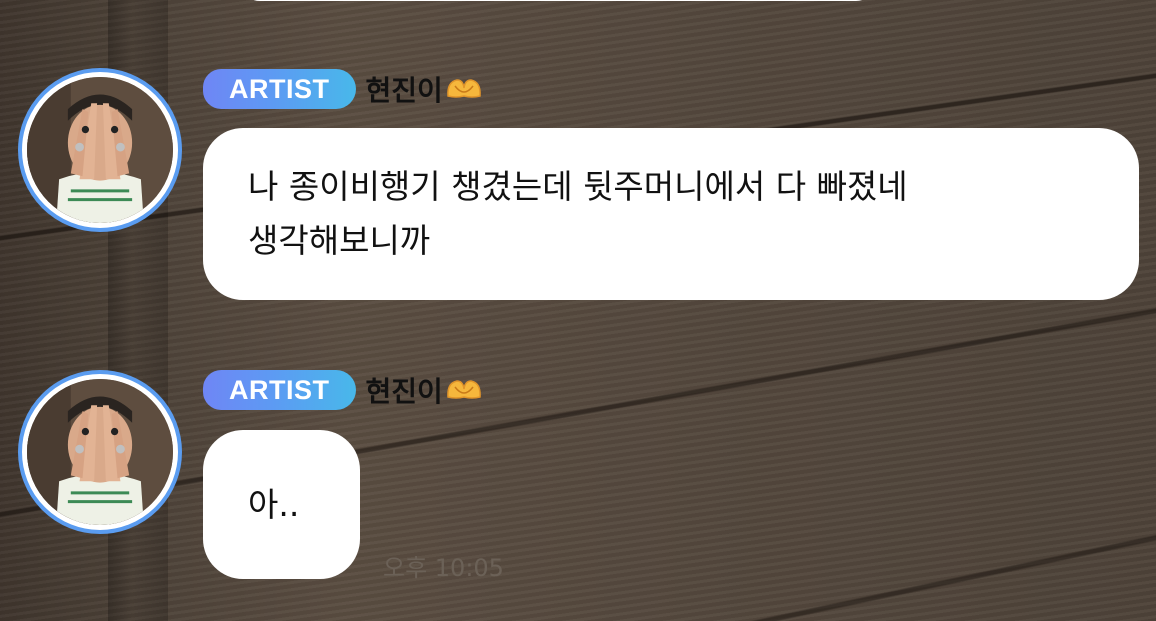  Describe the element at coordinates (443, 568) in the screenshot. I see `message-timestamp: 오후 10:05` at that location.